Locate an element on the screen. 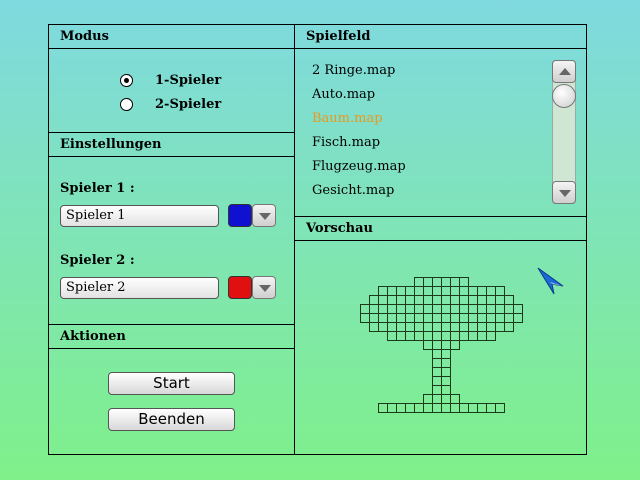 The width and height of the screenshot is (640, 480). modus-header-rule is located at coordinates (171, 48).